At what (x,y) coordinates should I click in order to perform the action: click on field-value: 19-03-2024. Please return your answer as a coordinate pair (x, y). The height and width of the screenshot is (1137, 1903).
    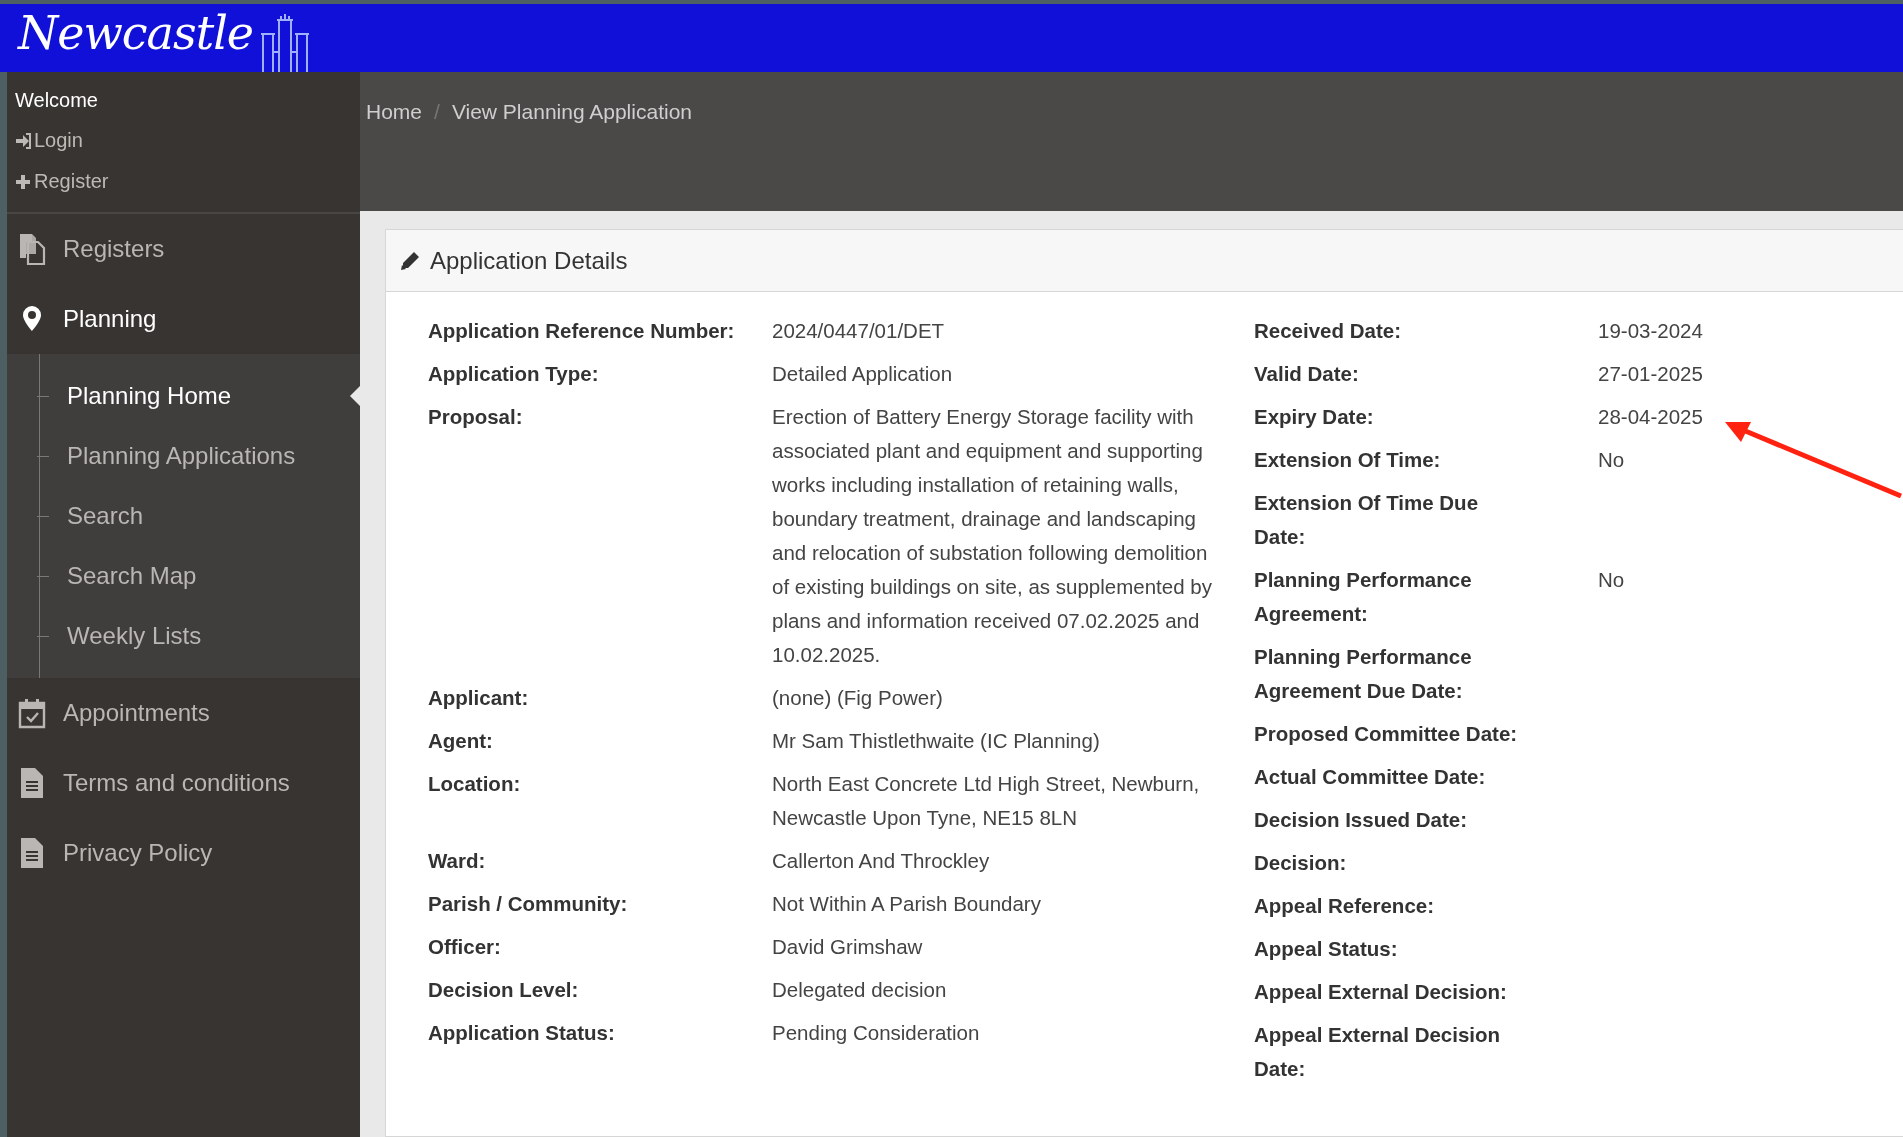
    Looking at the image, I should click on (1650, 331).